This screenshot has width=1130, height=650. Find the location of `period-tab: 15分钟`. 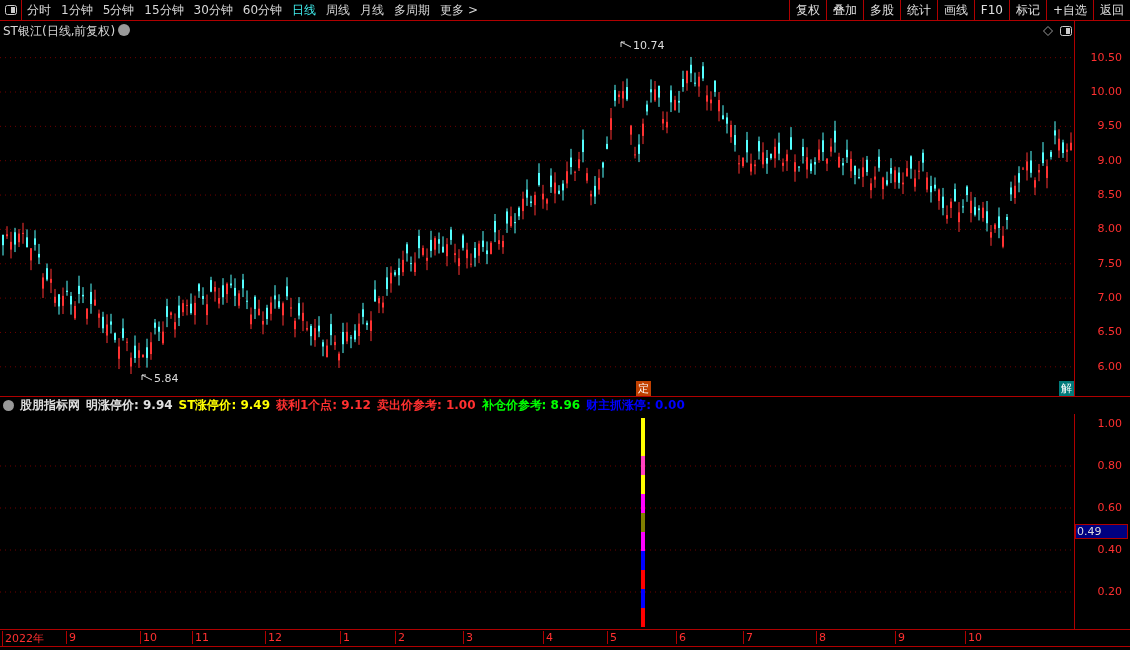

period-tab: 15分钟 is located at coordinates (164, 10).